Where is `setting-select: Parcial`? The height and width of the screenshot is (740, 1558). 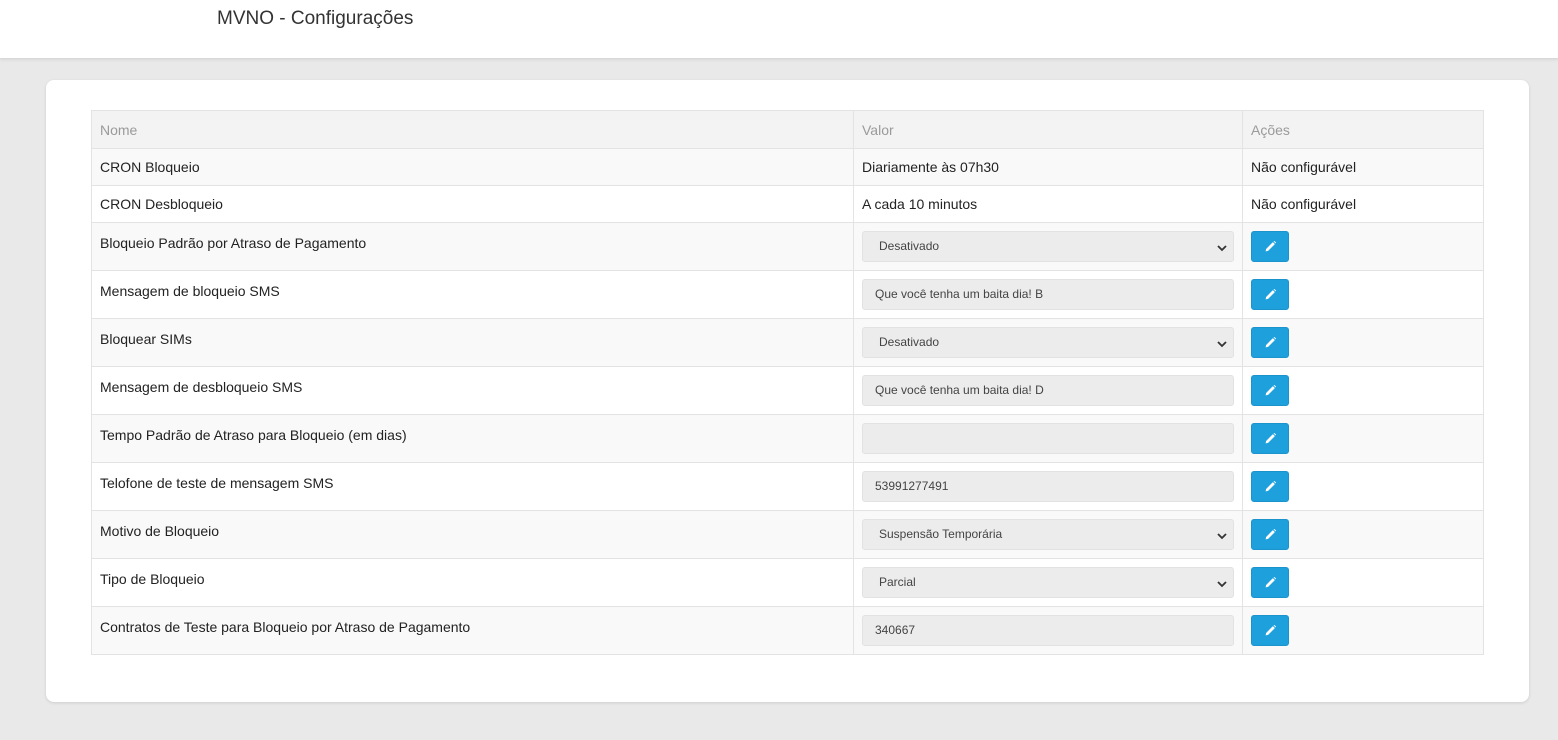
setting-select: Parcial is located at coordinates (1048, 582).